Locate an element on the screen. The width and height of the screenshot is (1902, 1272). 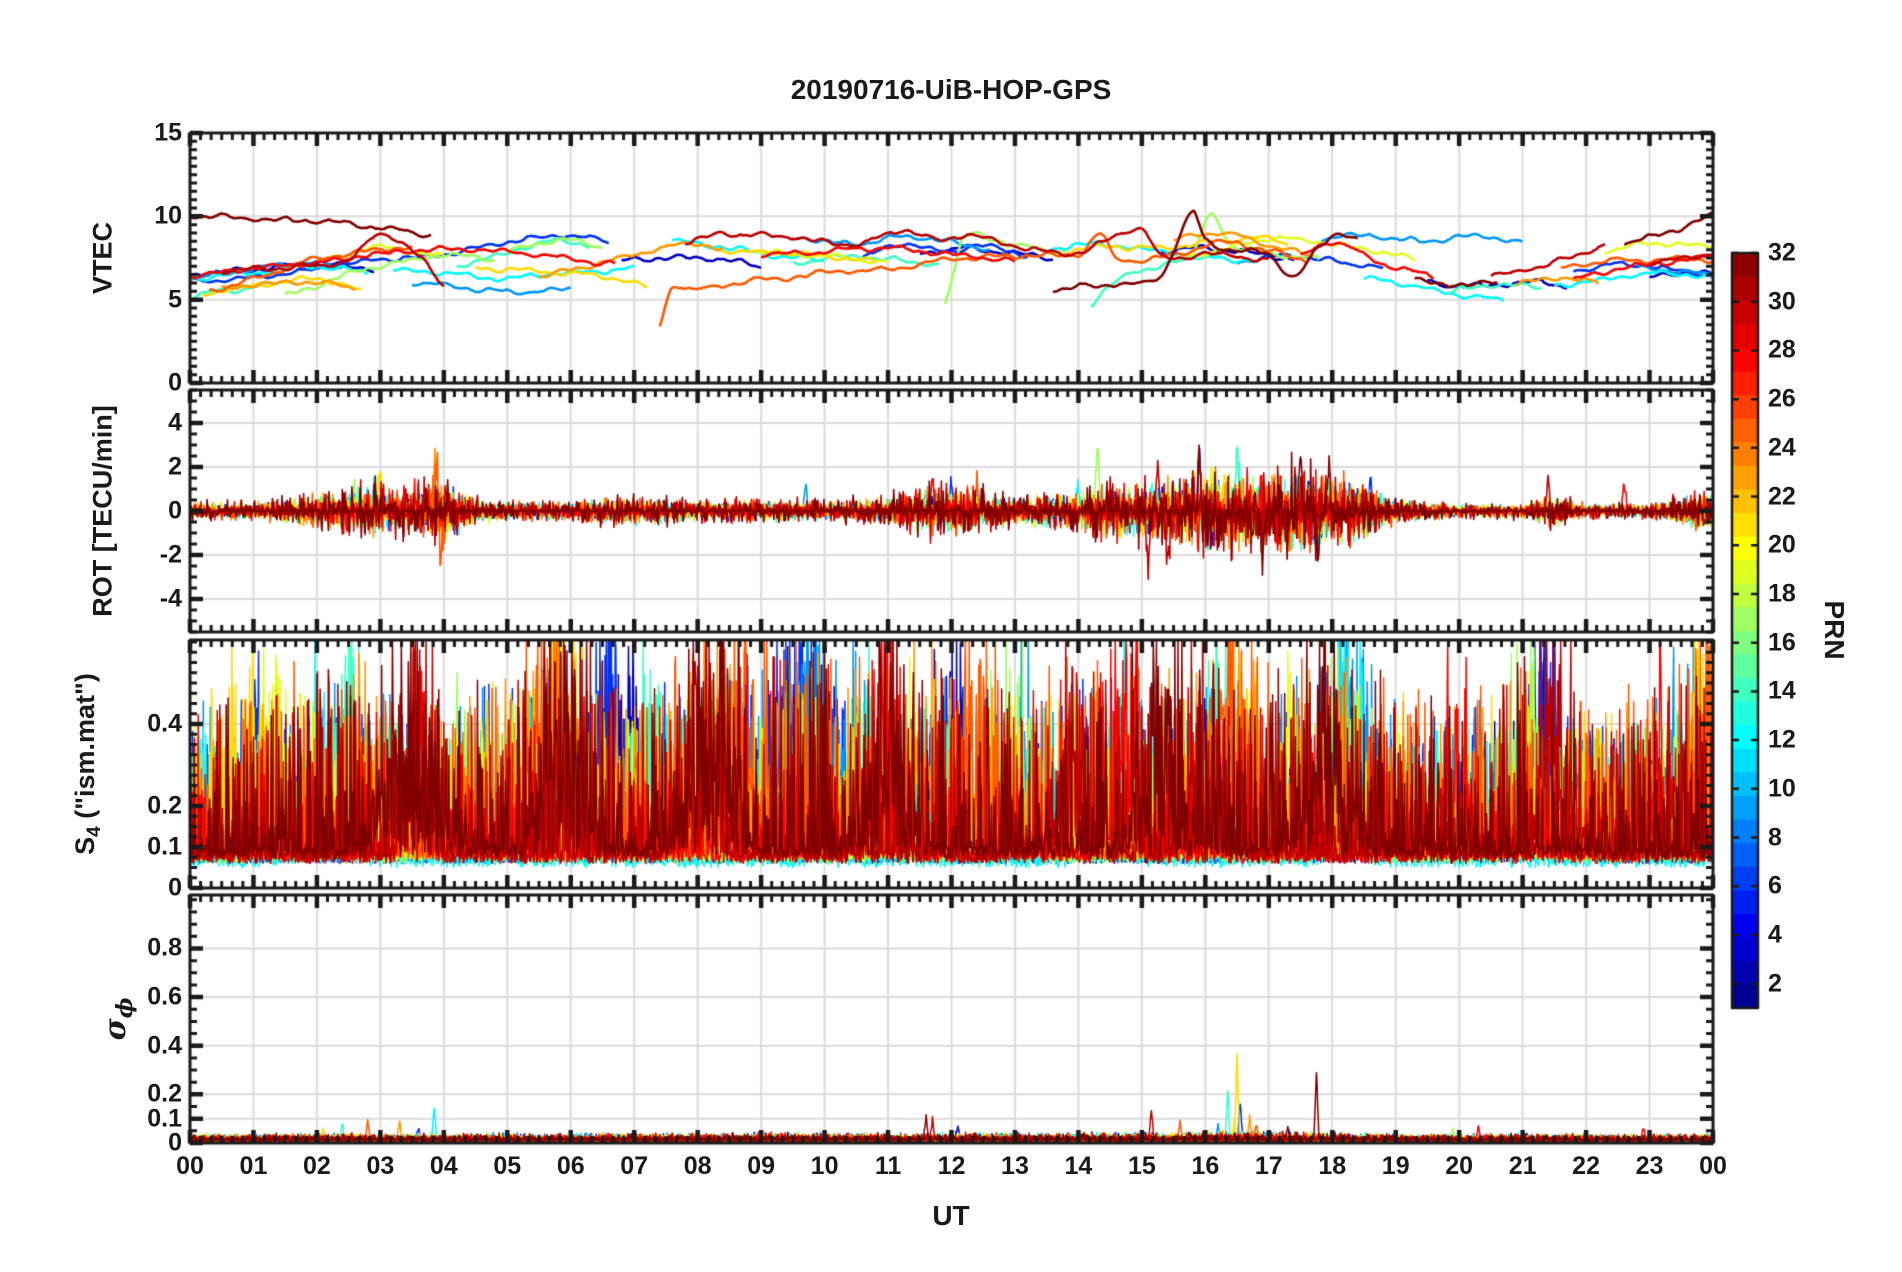
y-tick-label-sigma: 0.6 is located at coordinates (164, 996).